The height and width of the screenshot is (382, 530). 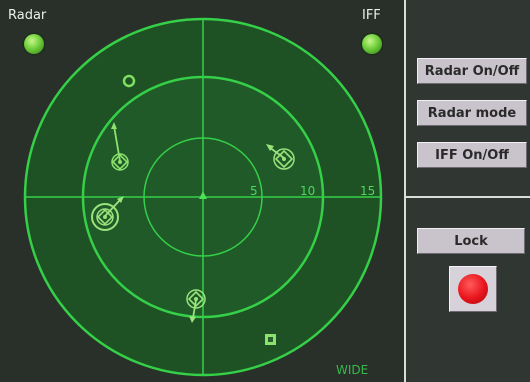 What do you see at coordinates (468, 197) in the screenshot?
I see `controls-divider` at bounding box center [468, 197].